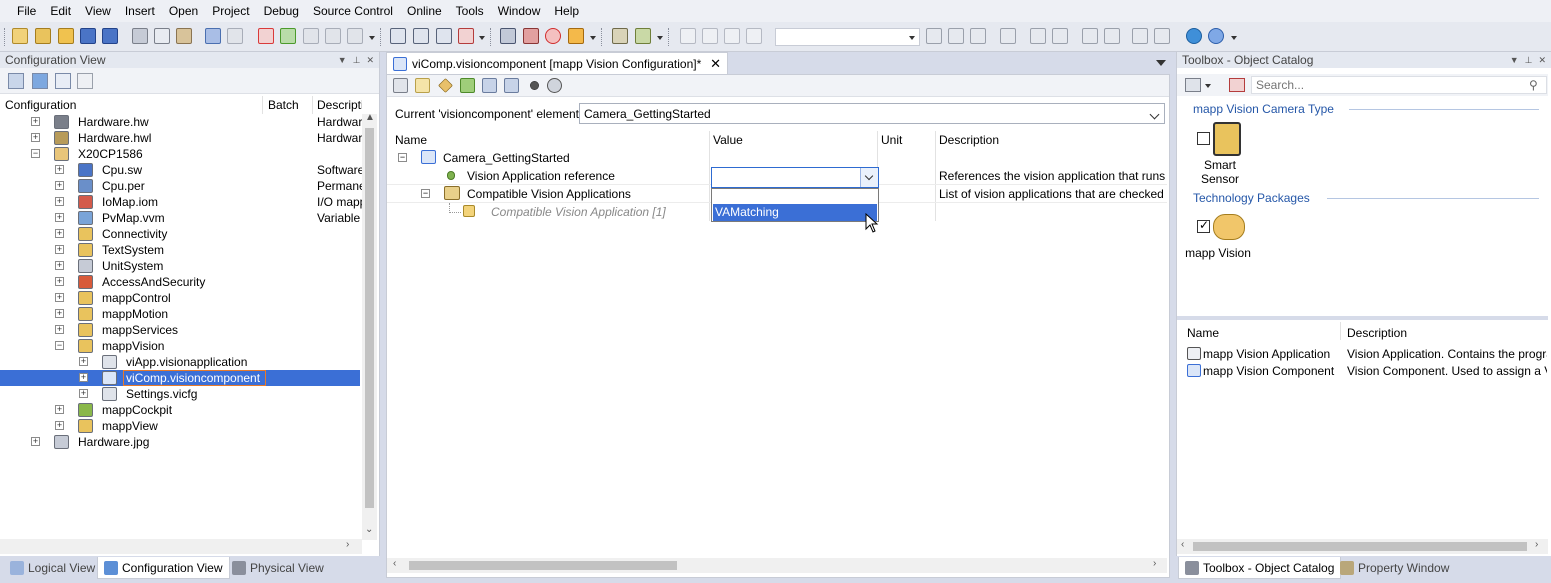  I want to click on move-up-icon, so click(1090, 36).